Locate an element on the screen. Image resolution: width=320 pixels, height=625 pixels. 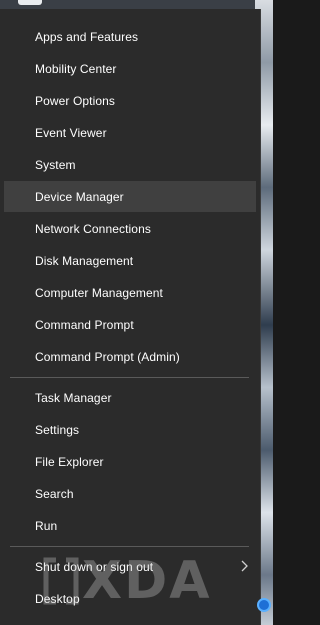
menu-item-command-prompt-admin: Command Prompt (Admin) is located at coordinates (130, 356).